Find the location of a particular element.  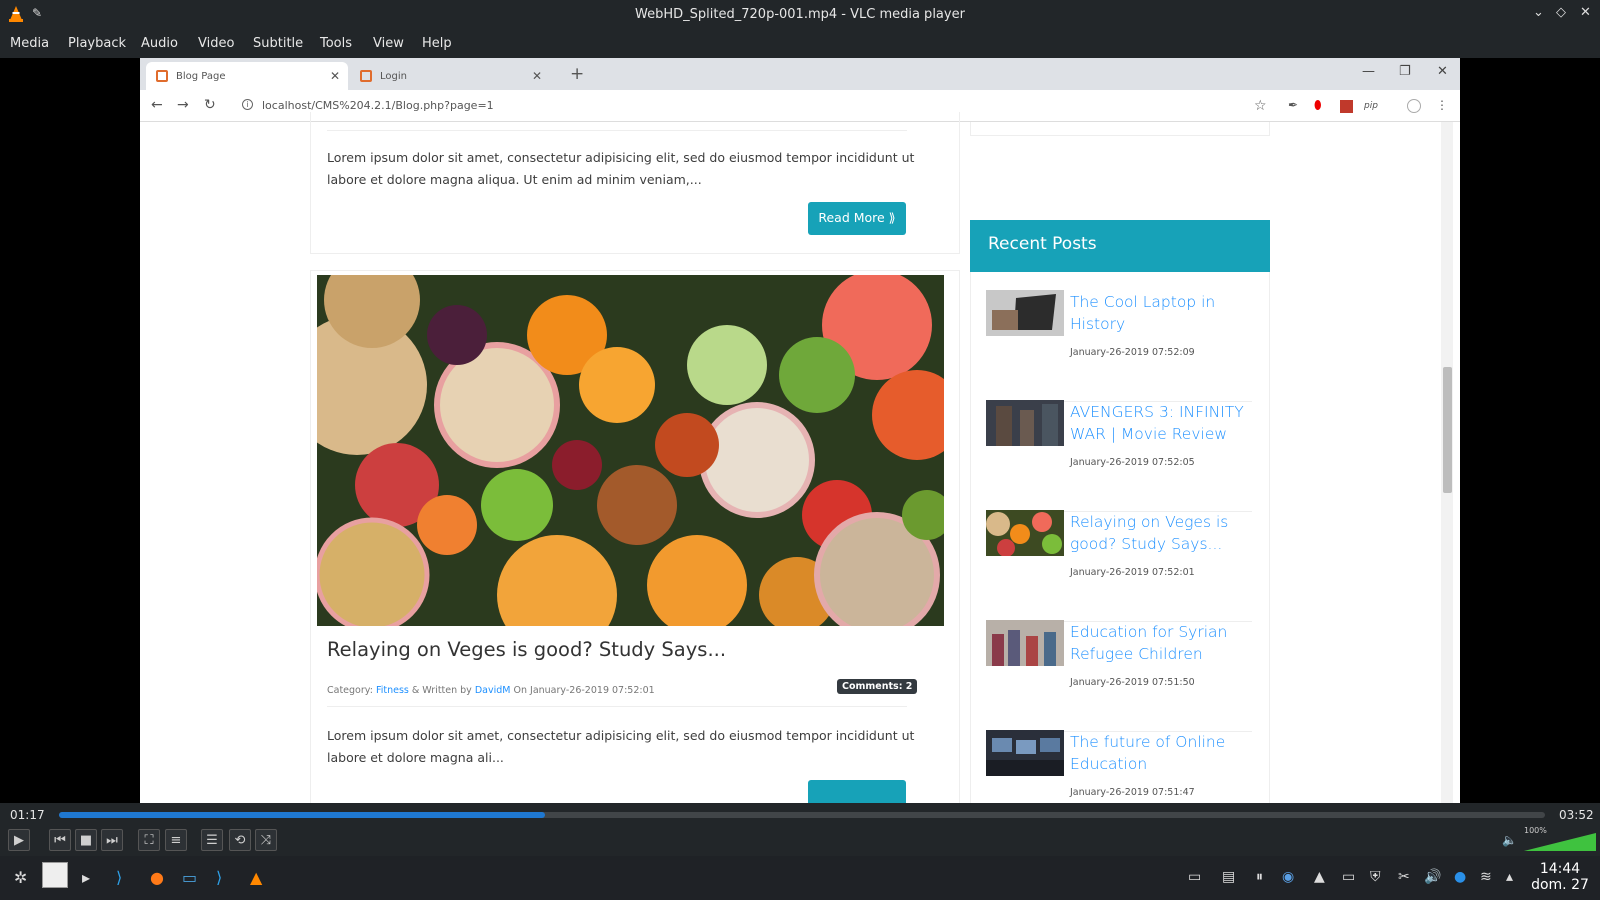

vscode-icon: ⟩ is located at coordinates (119, 877).